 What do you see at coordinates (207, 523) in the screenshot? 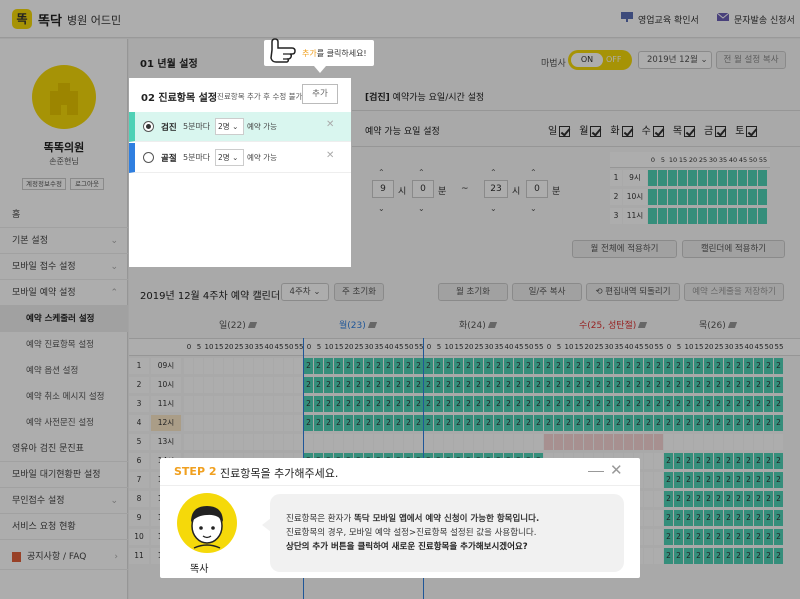
I see `character-avatar-icon` at bounding box center [207, 523].